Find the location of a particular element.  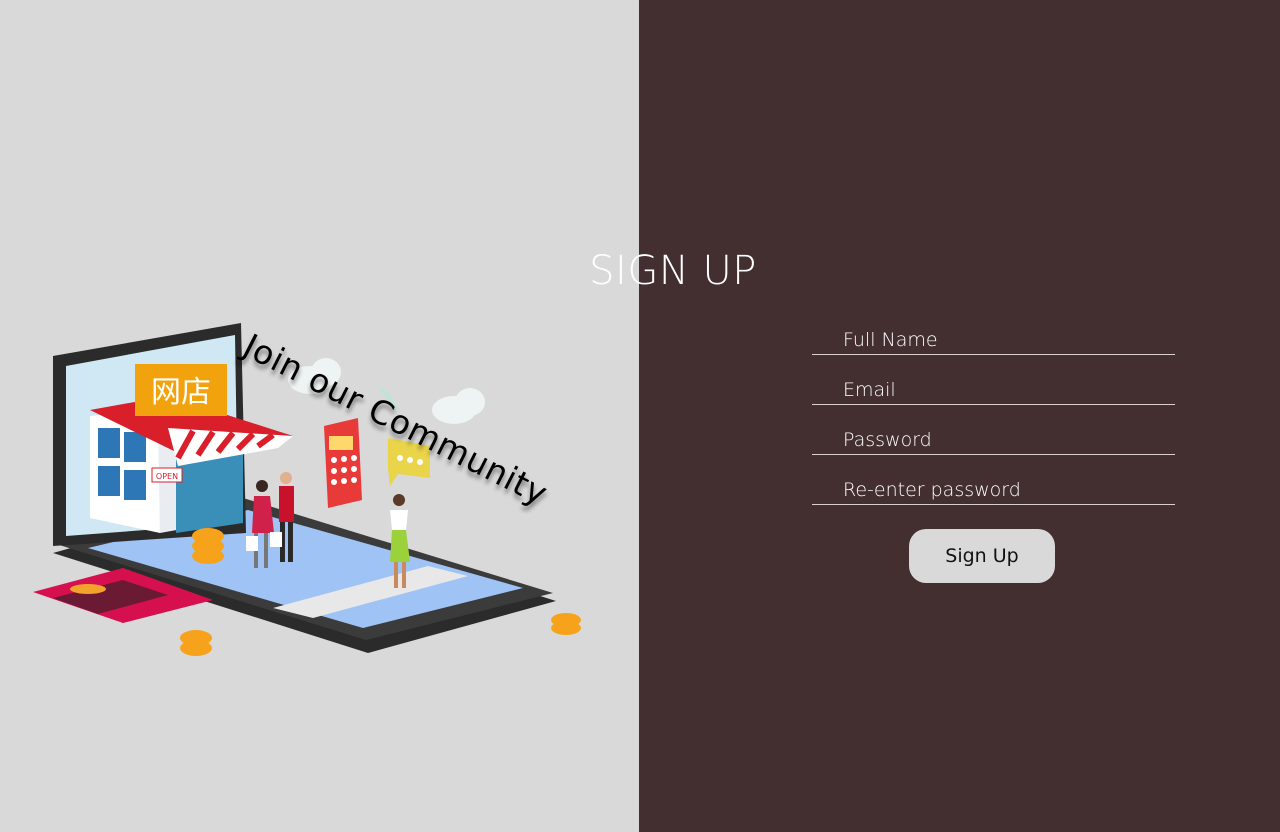

reenter-password-placeholder: Re-enter password is located at coordinates (932, 490).